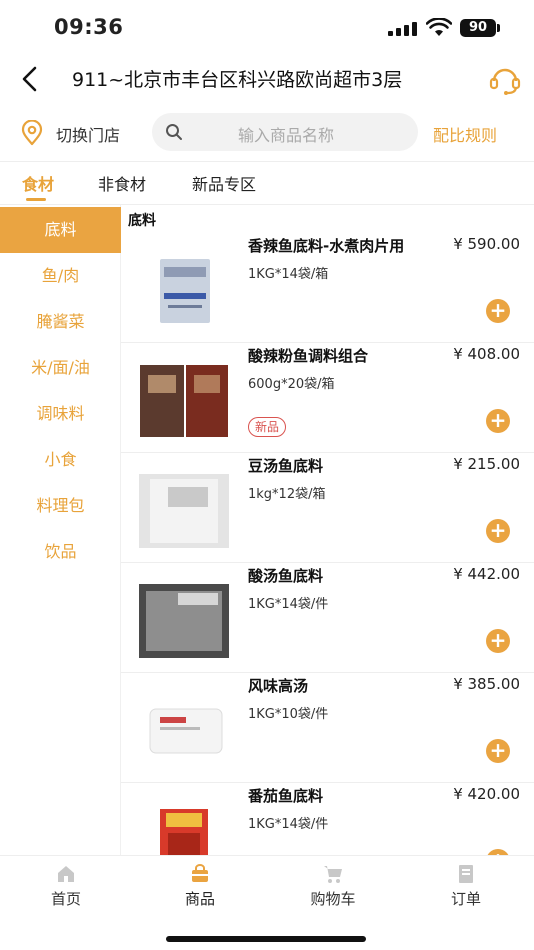 The width and height of the screenshot is (534, 950). Describe the element at coordinates (288, 274) in the screenshot. I see `product-spec: 1KG*14袋/箱` at that location.